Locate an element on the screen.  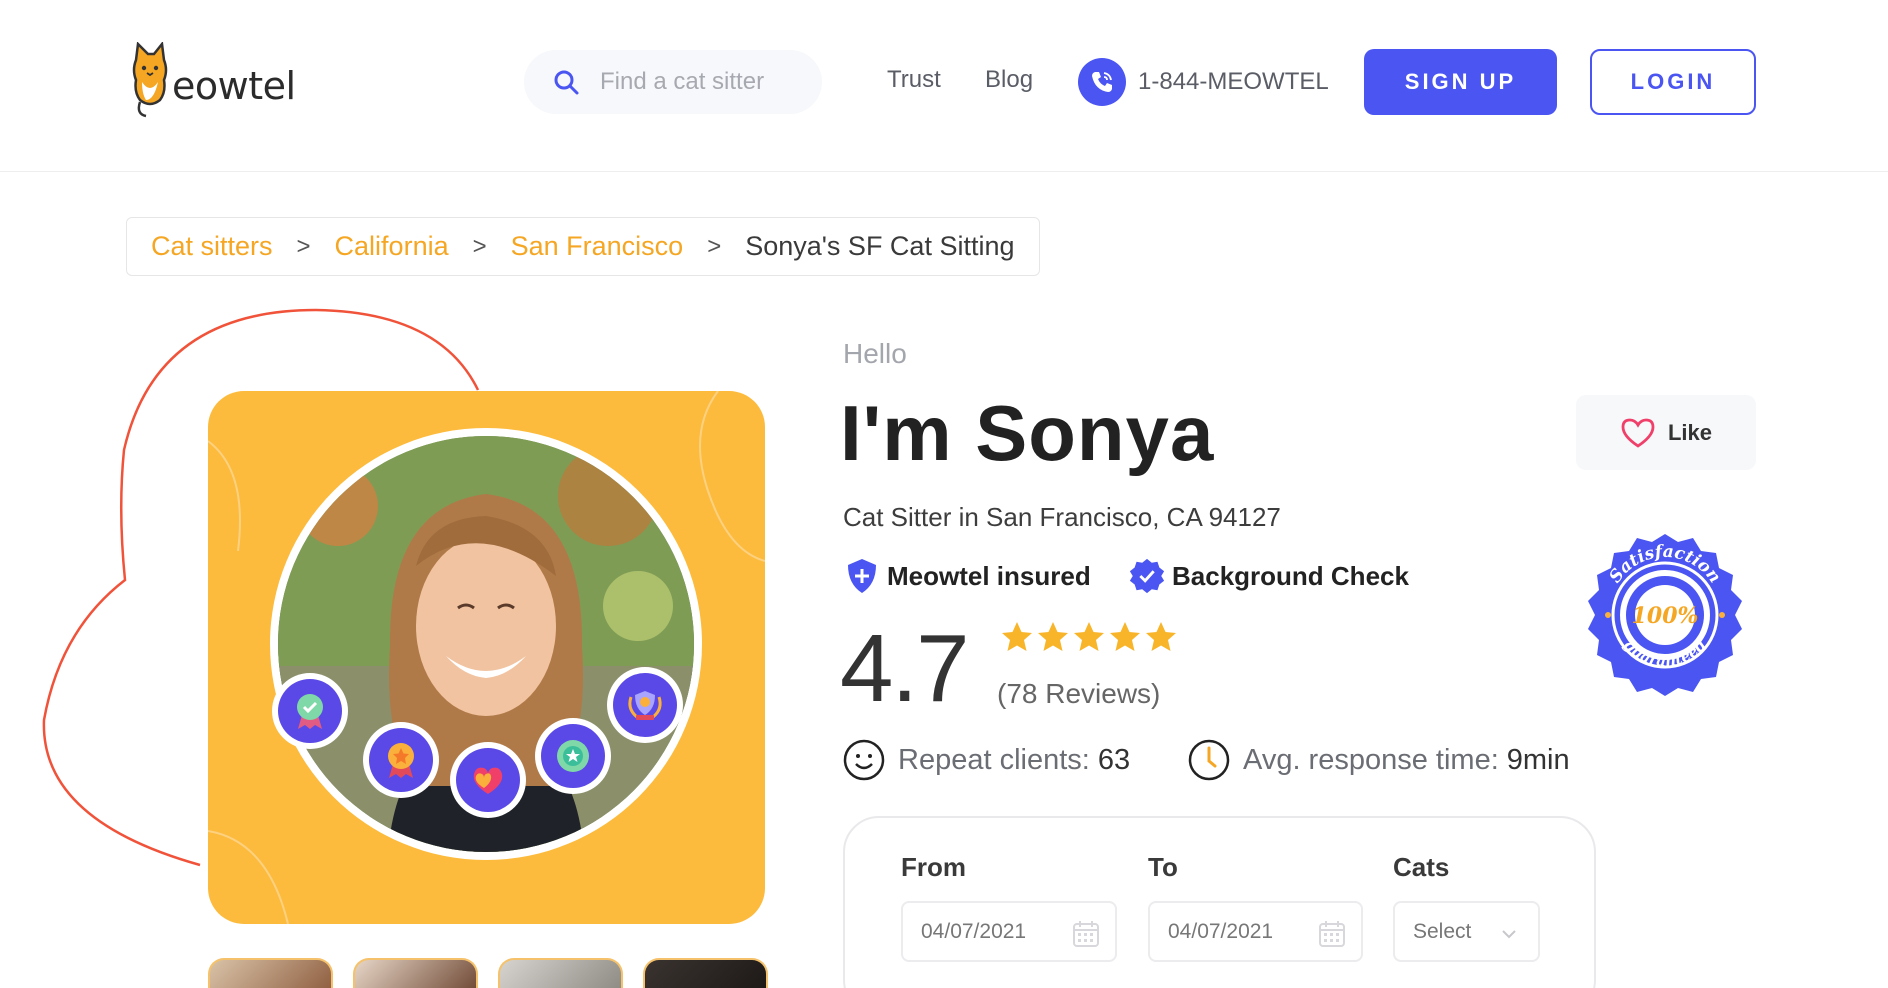
star-rating is located at coordinates (1089, 637).